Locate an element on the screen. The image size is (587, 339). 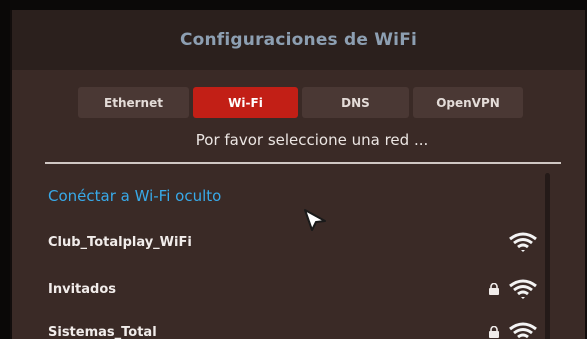
dialog-title: Configuraciones de WiFi is located at coordinates (298, 40).